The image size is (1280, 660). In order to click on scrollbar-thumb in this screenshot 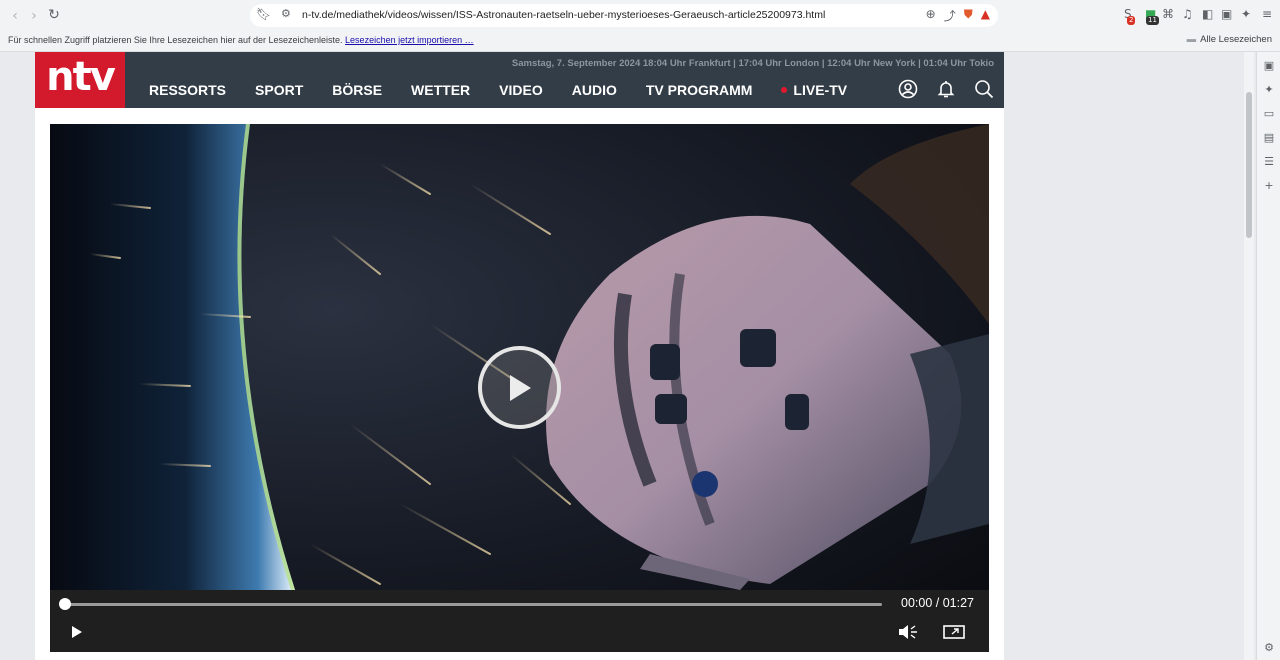, I will do `click(1249, 165)`.